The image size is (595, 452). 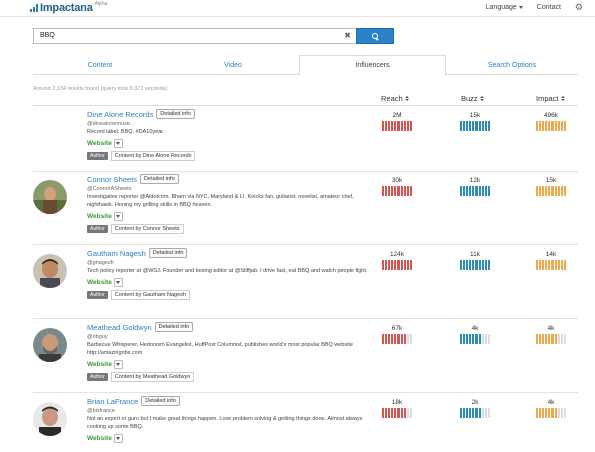 What do you see at coordinates (97, 377) in the screenshot?
I see `author-badge: Author` at bounding box center [97, 377].